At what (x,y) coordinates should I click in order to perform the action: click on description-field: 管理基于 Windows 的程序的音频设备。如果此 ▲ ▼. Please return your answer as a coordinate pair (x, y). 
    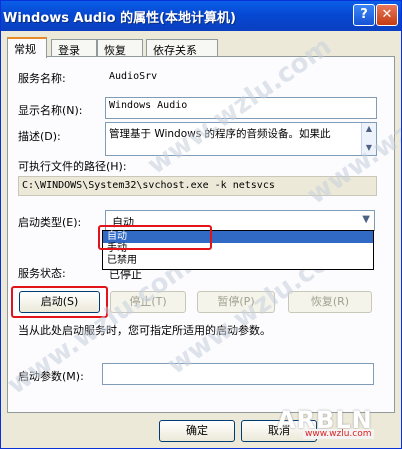
    Looking at the image, I should click on (241, 139).